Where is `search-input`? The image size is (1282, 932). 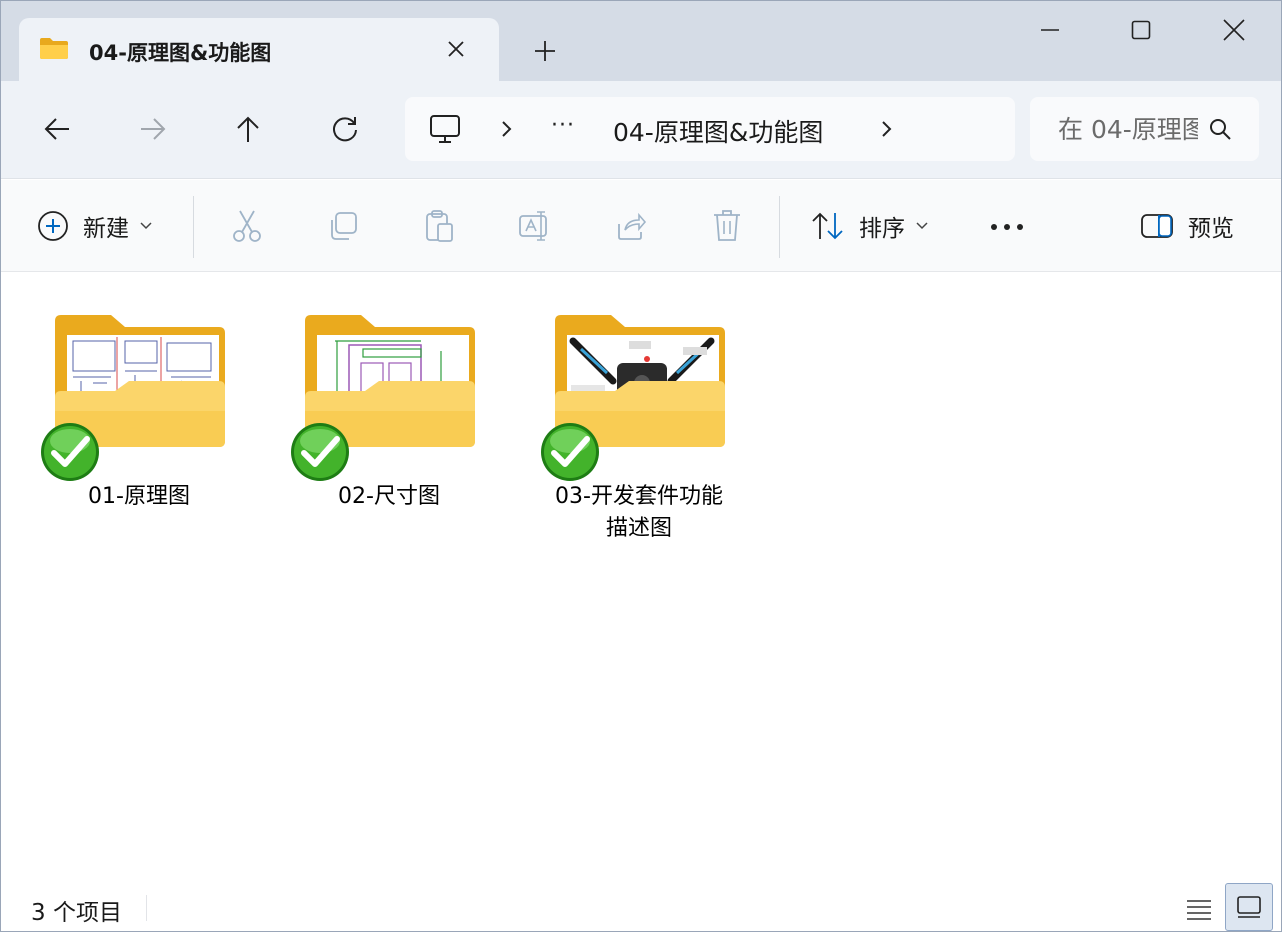
search-input is located at coordinates (1128, 129).